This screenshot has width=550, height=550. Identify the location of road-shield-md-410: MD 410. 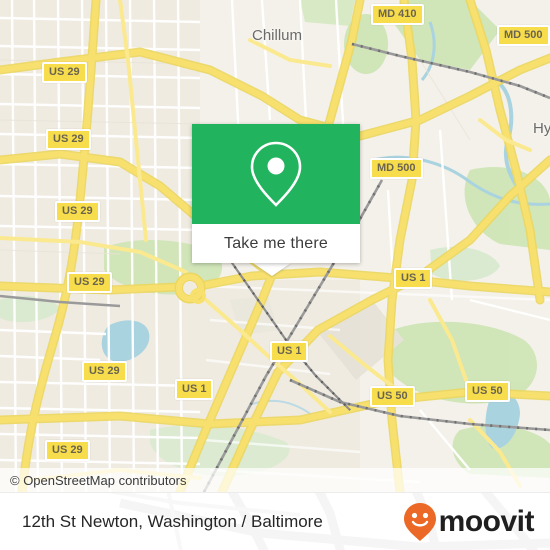
(397, 14).